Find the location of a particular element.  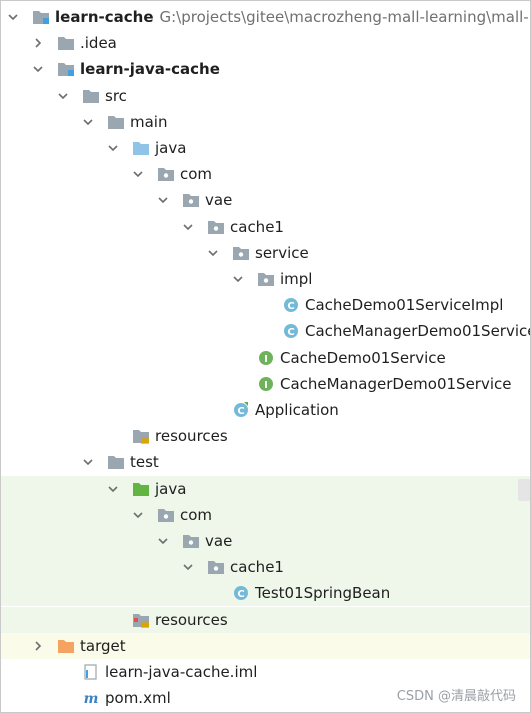

tree-row-main-cache1: cache1 is located at coordinates (265, 227).